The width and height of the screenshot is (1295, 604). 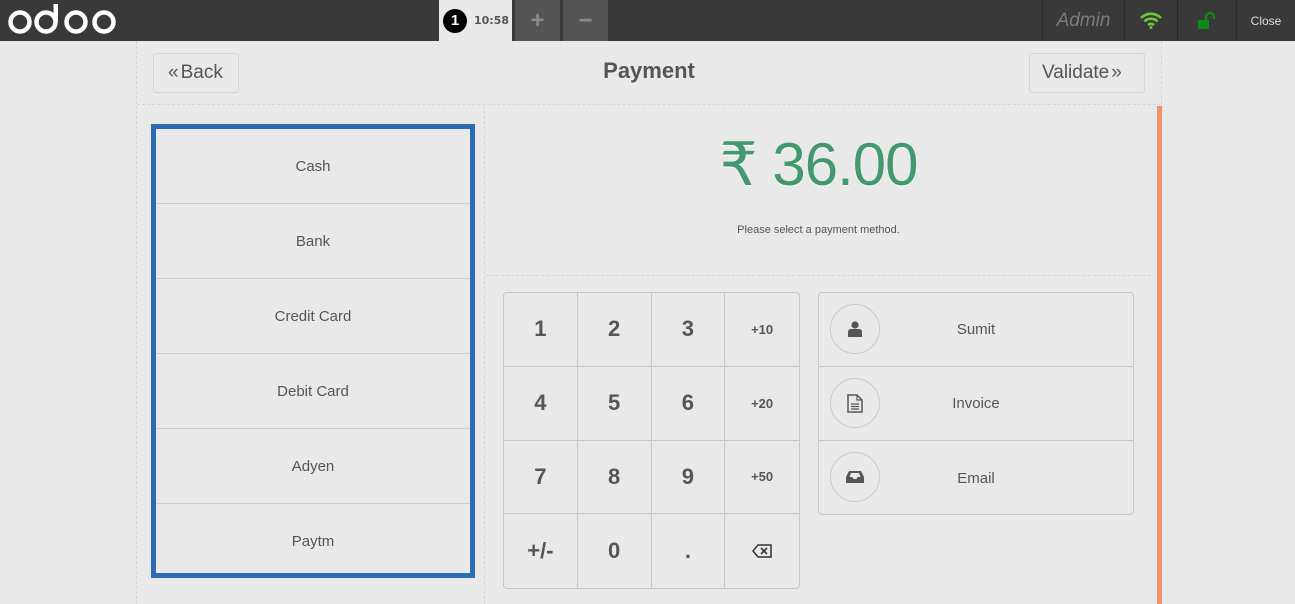 I want to click on order-tab-selected: 1 10:58, so click(x=475, y=20).